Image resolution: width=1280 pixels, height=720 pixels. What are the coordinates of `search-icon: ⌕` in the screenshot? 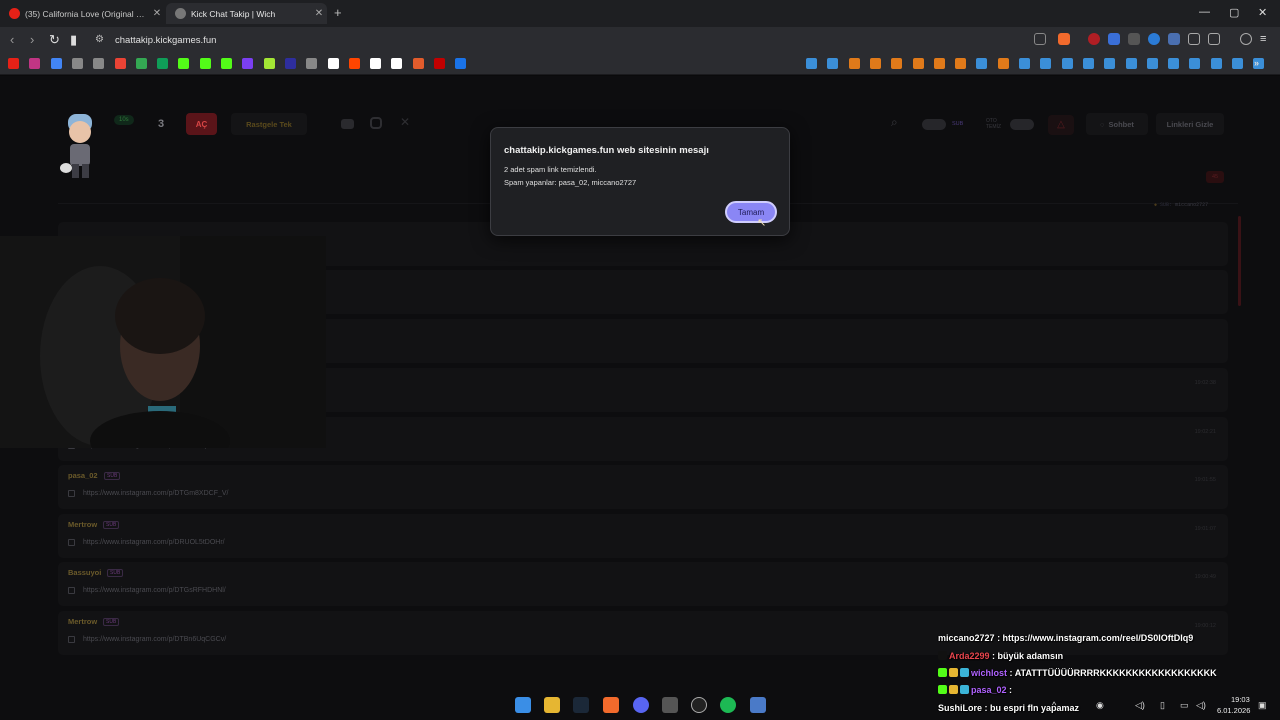 It's located at (894, 122).